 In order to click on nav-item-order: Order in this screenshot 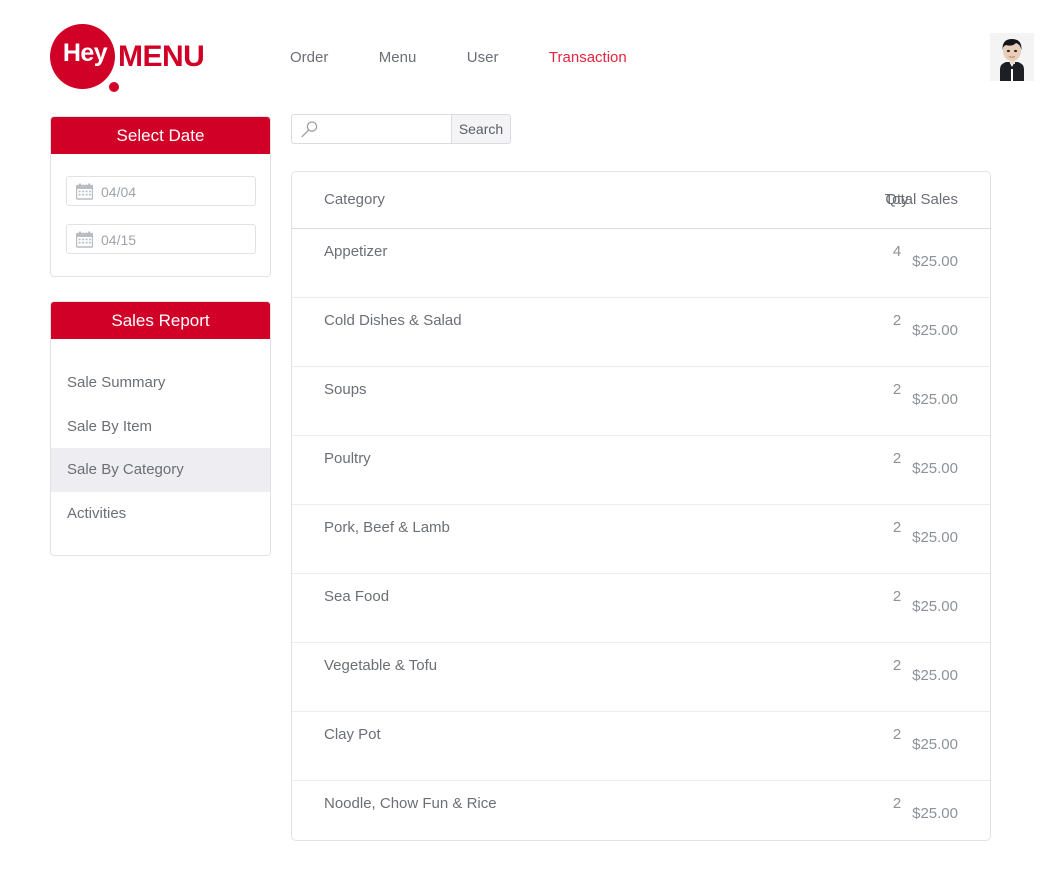, I will do `click(309, 58)`.